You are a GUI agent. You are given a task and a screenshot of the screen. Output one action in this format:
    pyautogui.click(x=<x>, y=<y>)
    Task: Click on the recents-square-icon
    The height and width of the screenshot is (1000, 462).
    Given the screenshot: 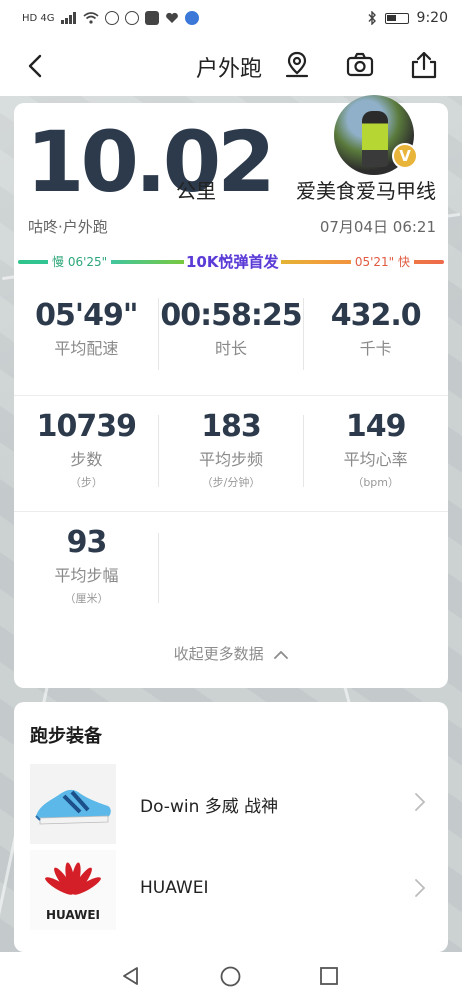 What is the action you would take?
    pyautogui.click(x=329, y=976)
    